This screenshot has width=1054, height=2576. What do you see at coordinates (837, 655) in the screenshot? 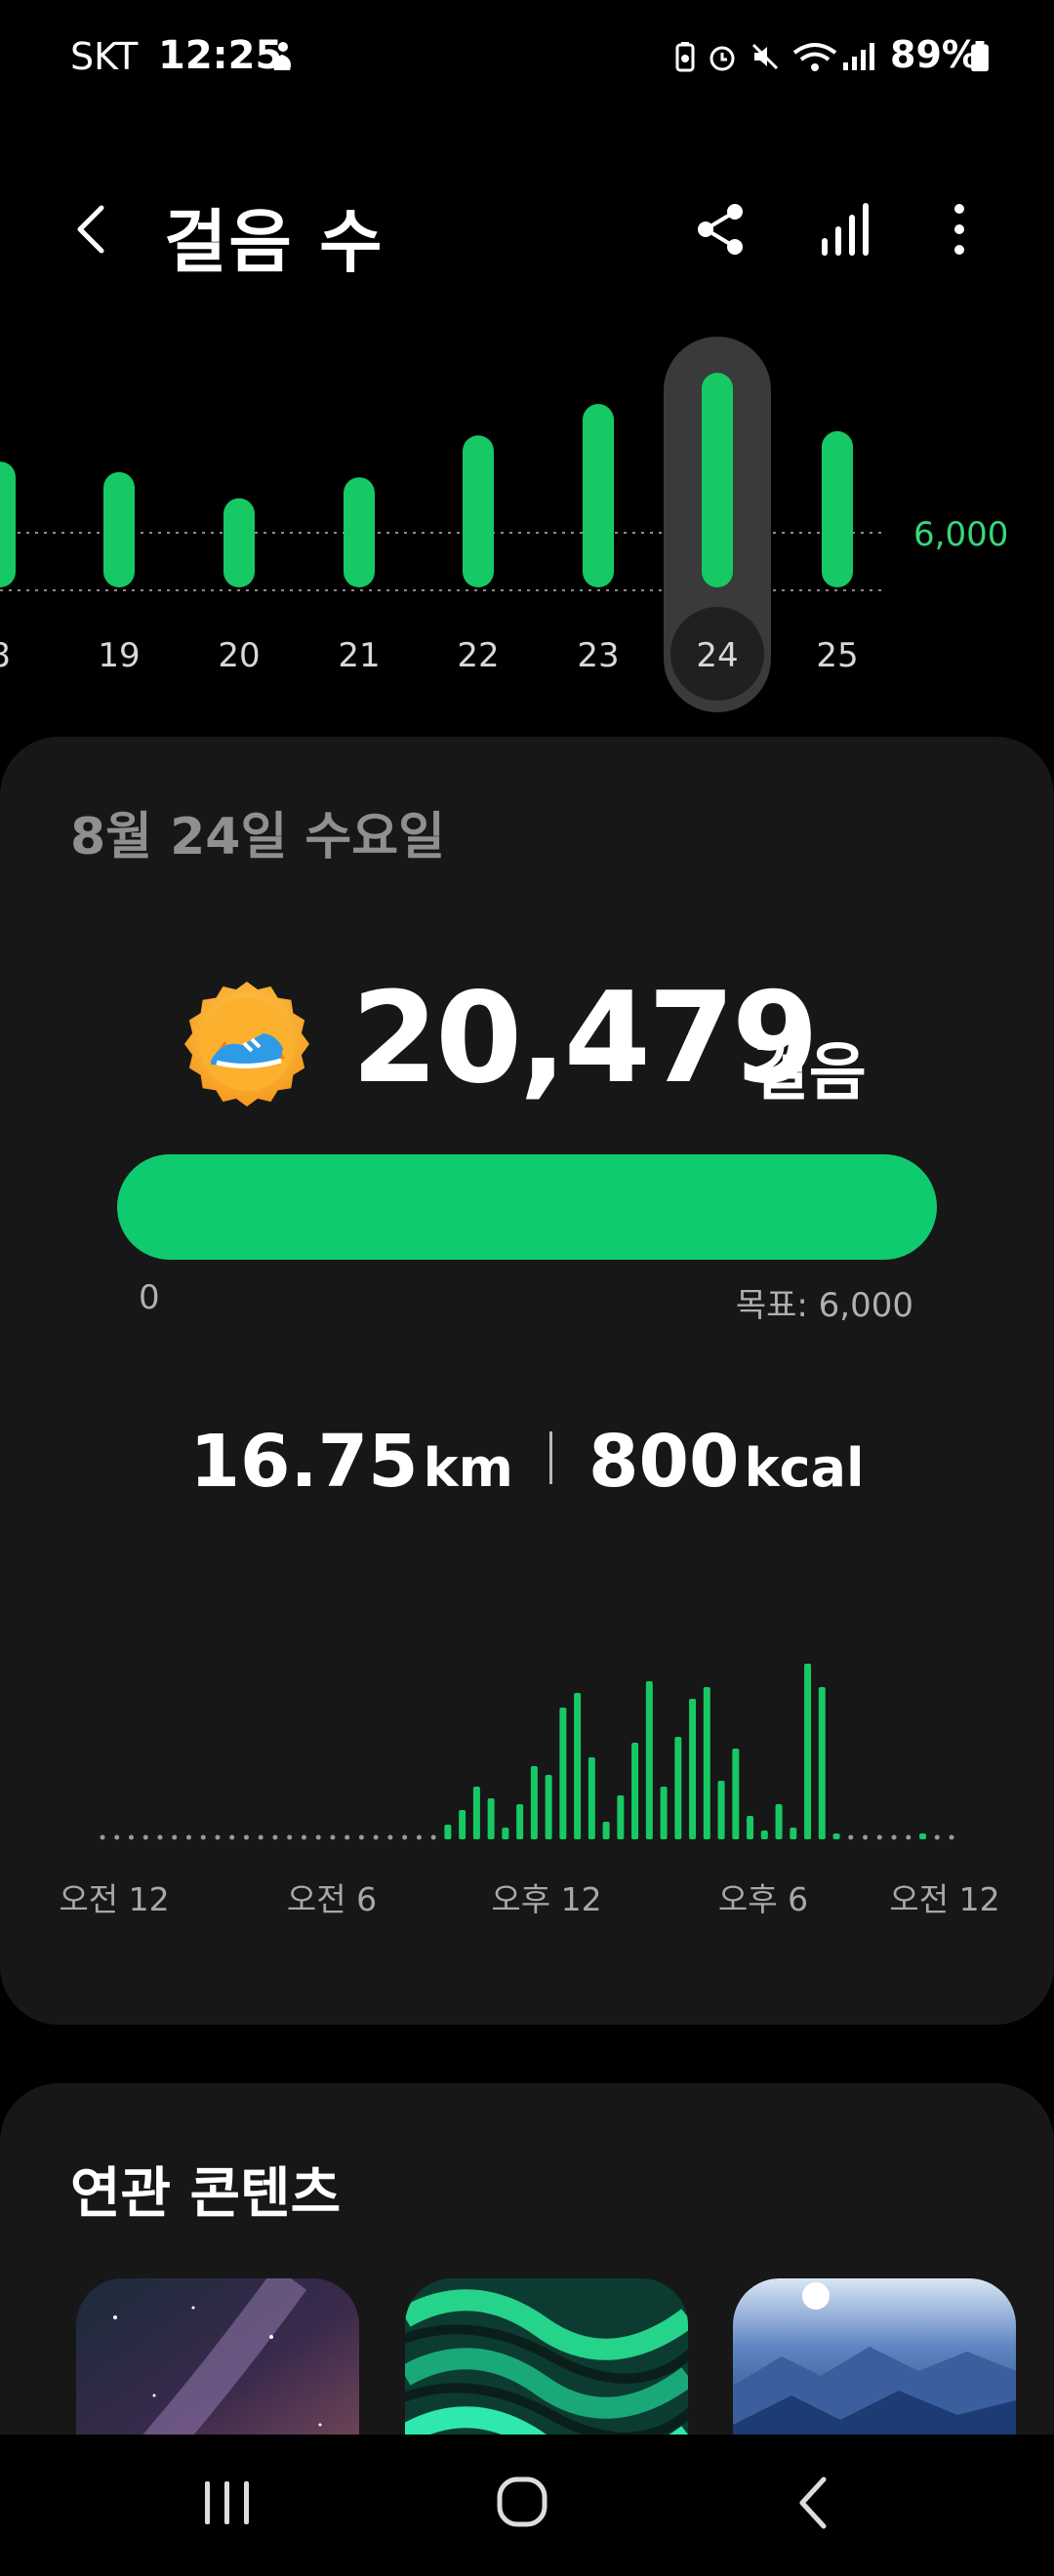
I see `day-label-25: 25` at bounding box center [837, 655].